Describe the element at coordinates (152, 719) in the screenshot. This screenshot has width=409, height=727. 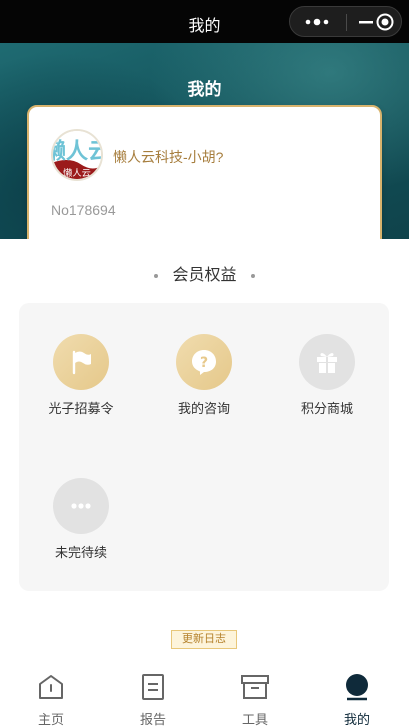
I see `tab-label: 报告` at that location.